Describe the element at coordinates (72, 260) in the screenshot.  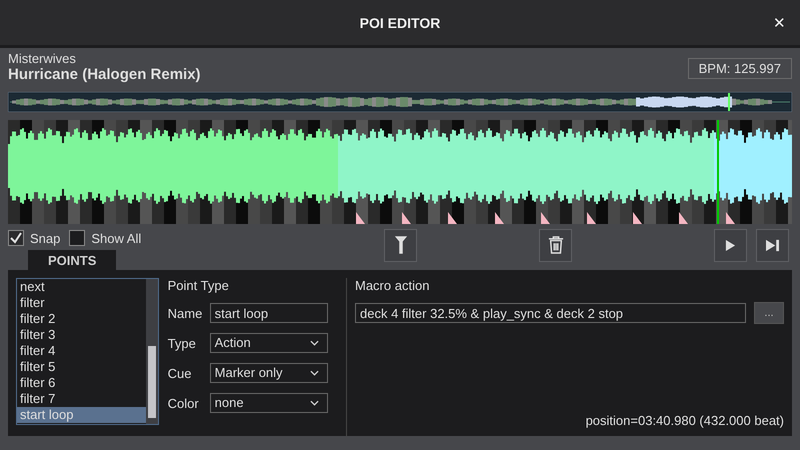
I see `tab: POINTS` at that location.